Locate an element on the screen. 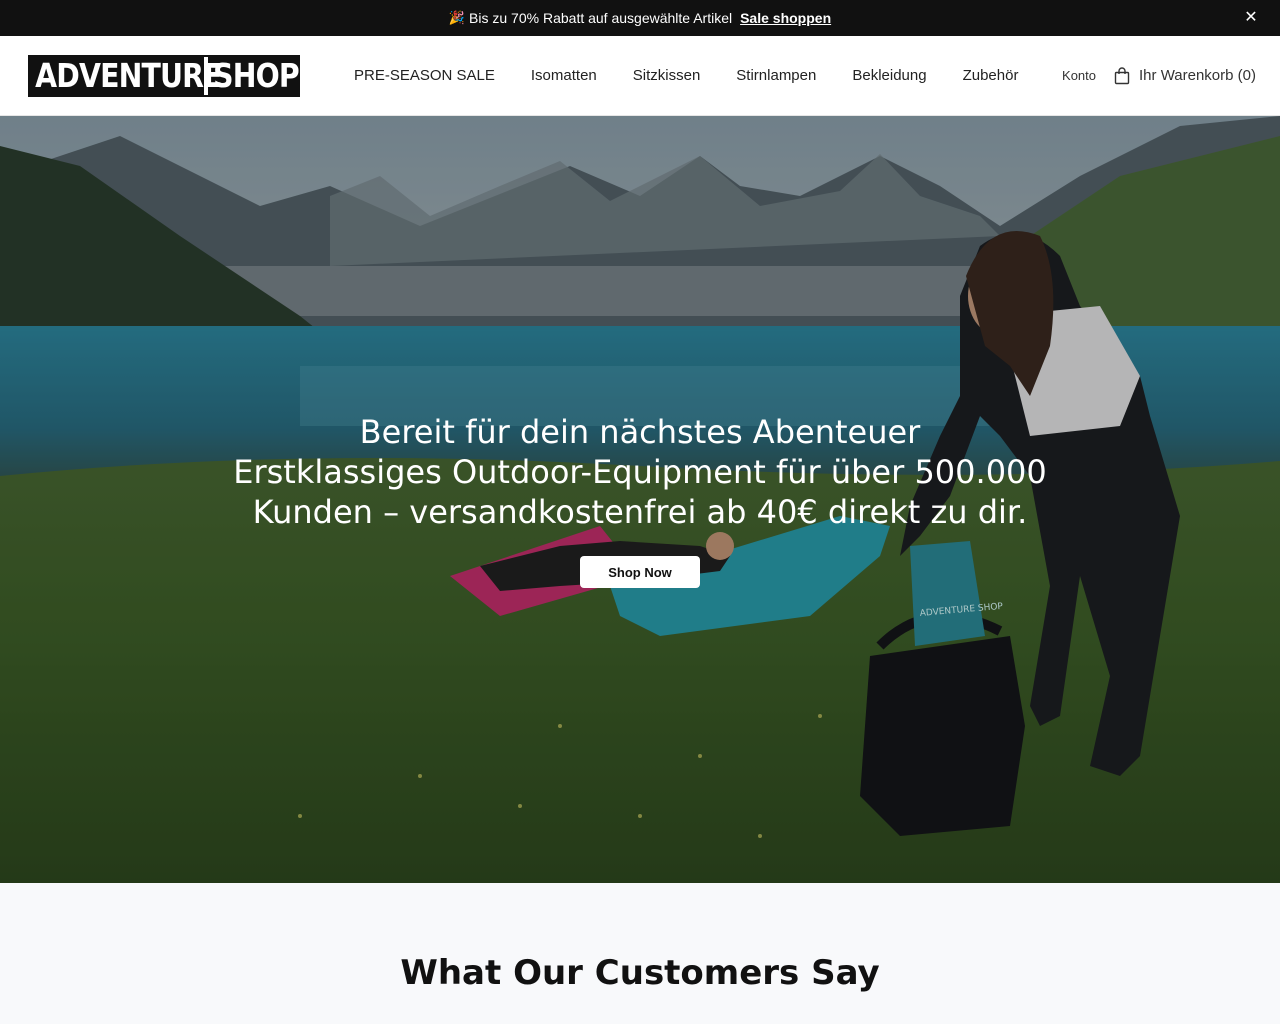 The height and width of the screenshot is (1024, 1280). account-link: Konto is located at coordinates (1079, 75).